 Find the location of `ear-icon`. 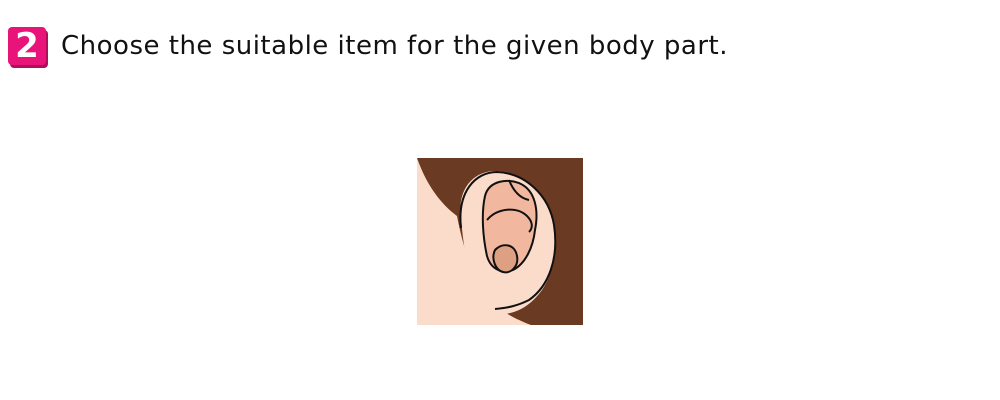

ear-icon is located at coordinates (500, 241).